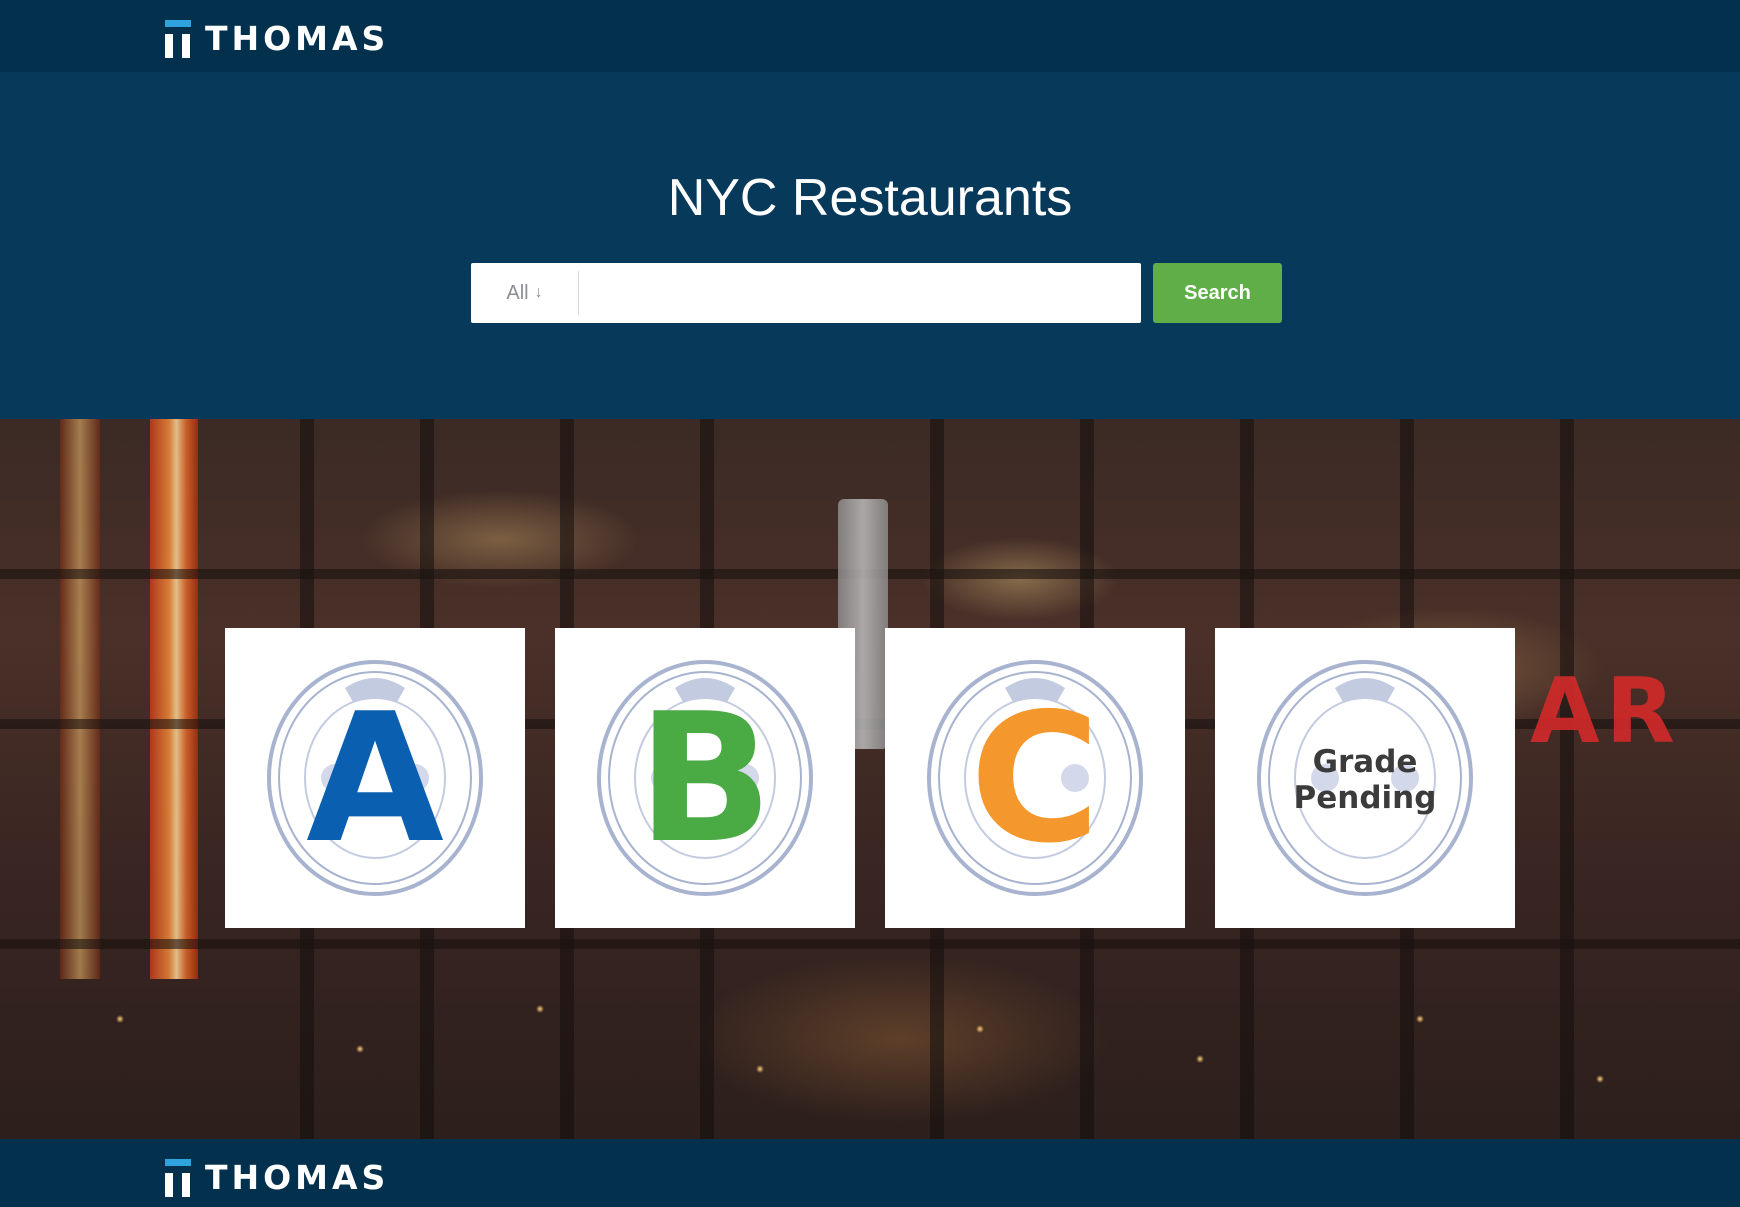 This screenshot has height=1207, width=1740. I want to click on page-title: NYC Restaurants, so click(870, 198).